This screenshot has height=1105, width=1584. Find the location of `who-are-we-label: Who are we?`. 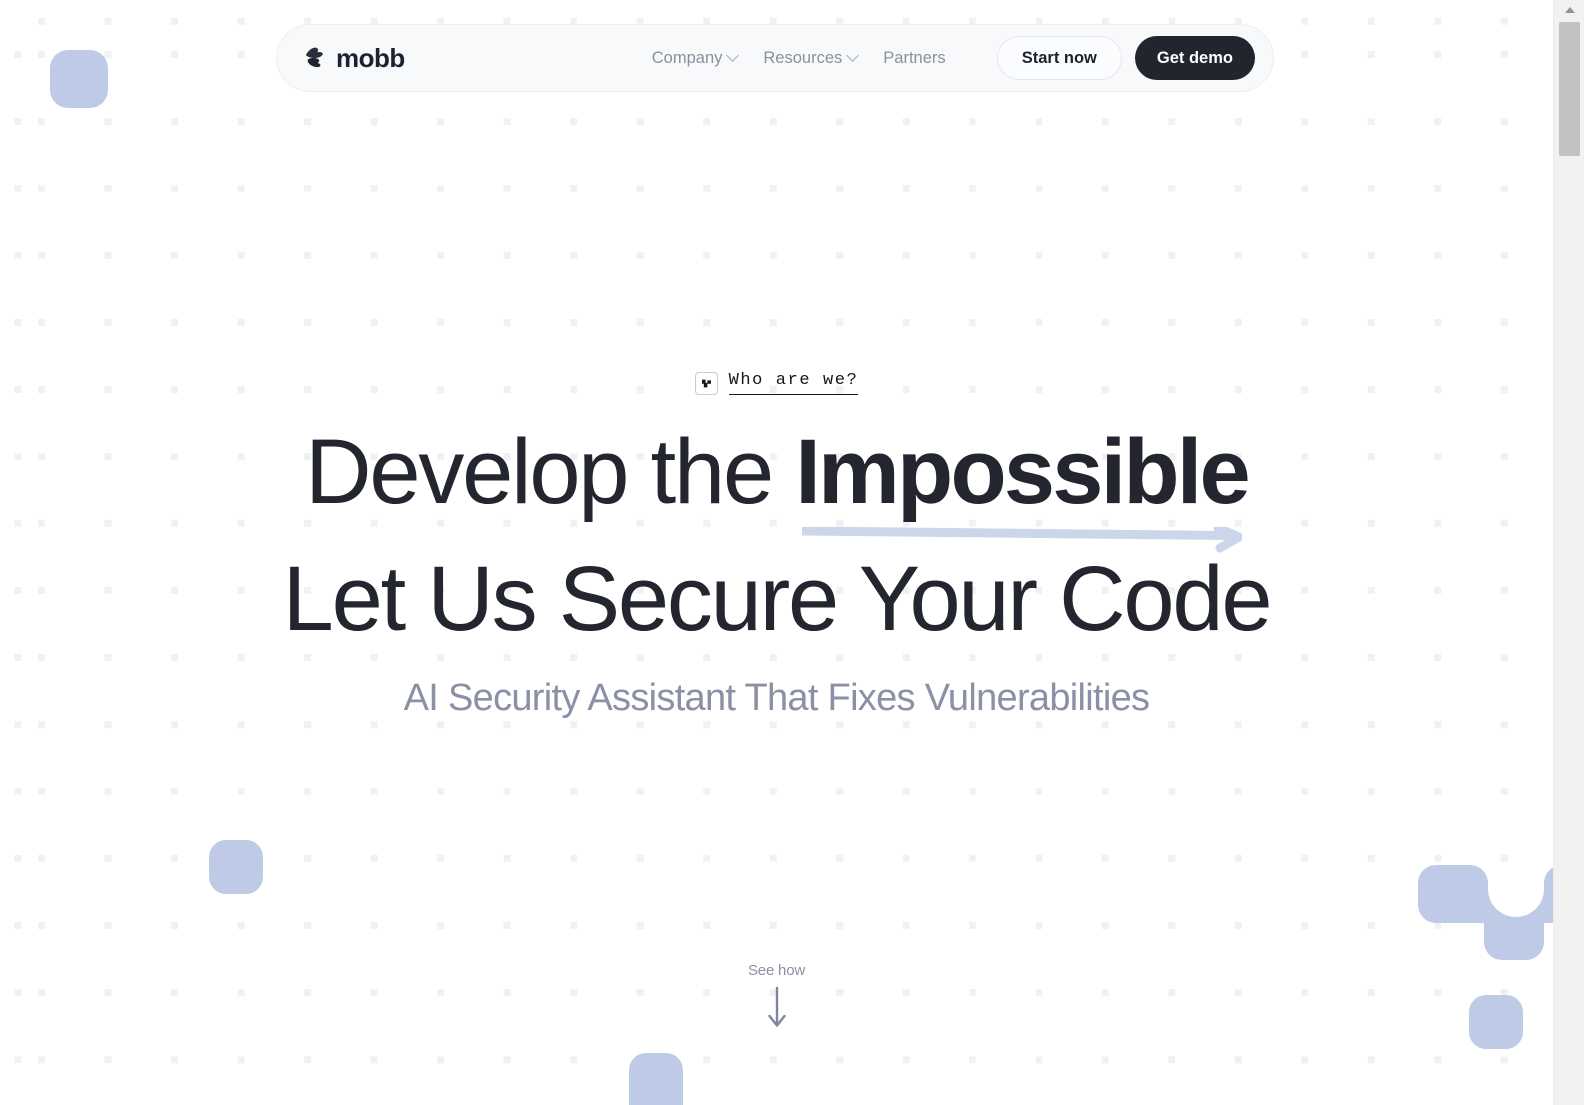

who-are-we-label: Who are we? is located at coordinates (793, 383).